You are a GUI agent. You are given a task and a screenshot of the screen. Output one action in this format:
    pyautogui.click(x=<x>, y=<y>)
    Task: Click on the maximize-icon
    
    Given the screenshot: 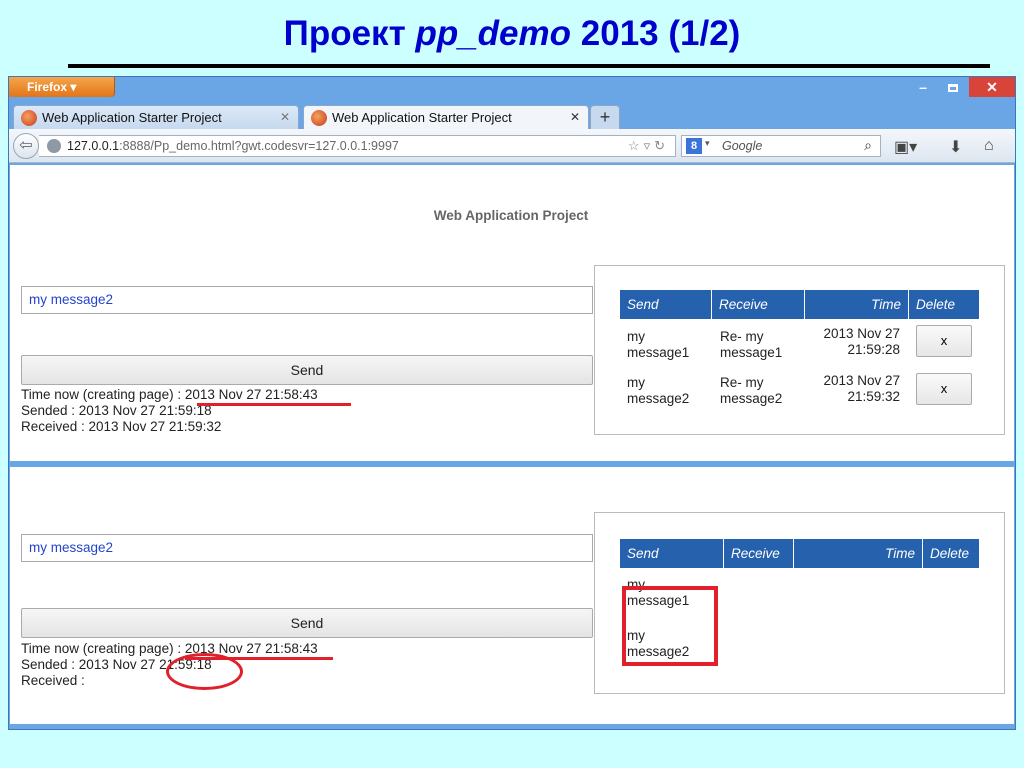 What is the action you would take?
    pyautogui.click(x=953, y=88)
    